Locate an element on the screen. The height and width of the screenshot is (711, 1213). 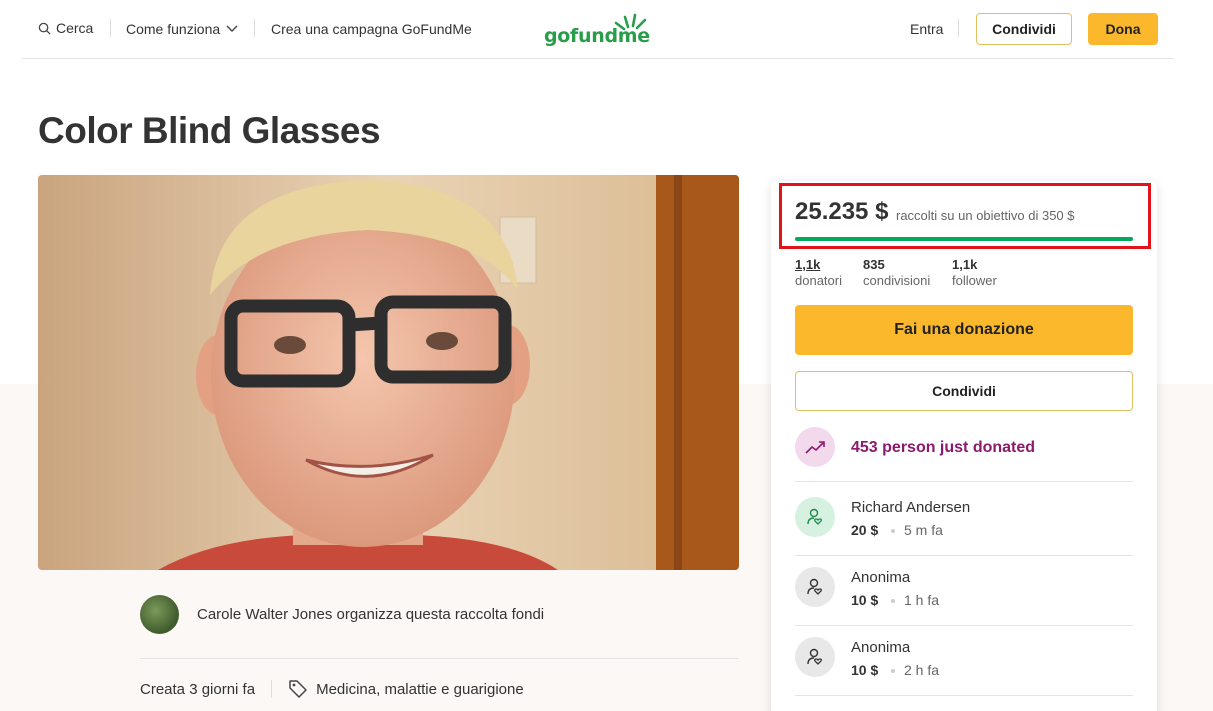
chevron-down-icon is located at coordinates (232, 28).